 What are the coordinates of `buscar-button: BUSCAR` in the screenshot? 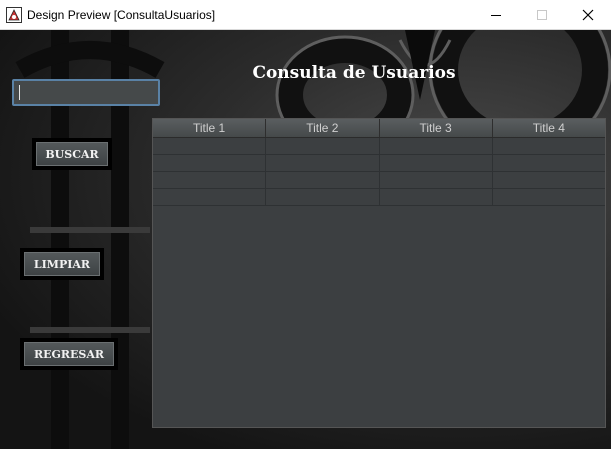 It's located at (72, 154).